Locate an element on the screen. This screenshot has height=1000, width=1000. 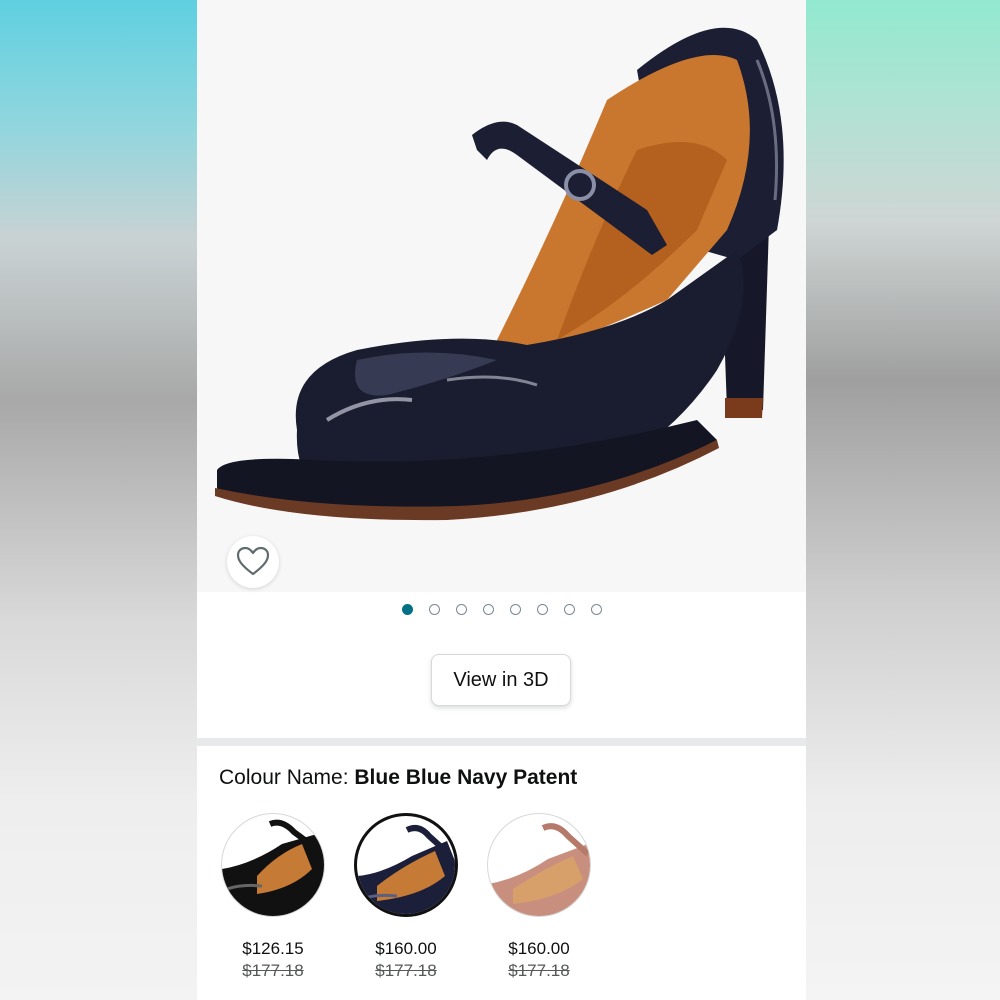
colour-swatch-black: $126.15 $177.18 is located at coordinates (273, 897).